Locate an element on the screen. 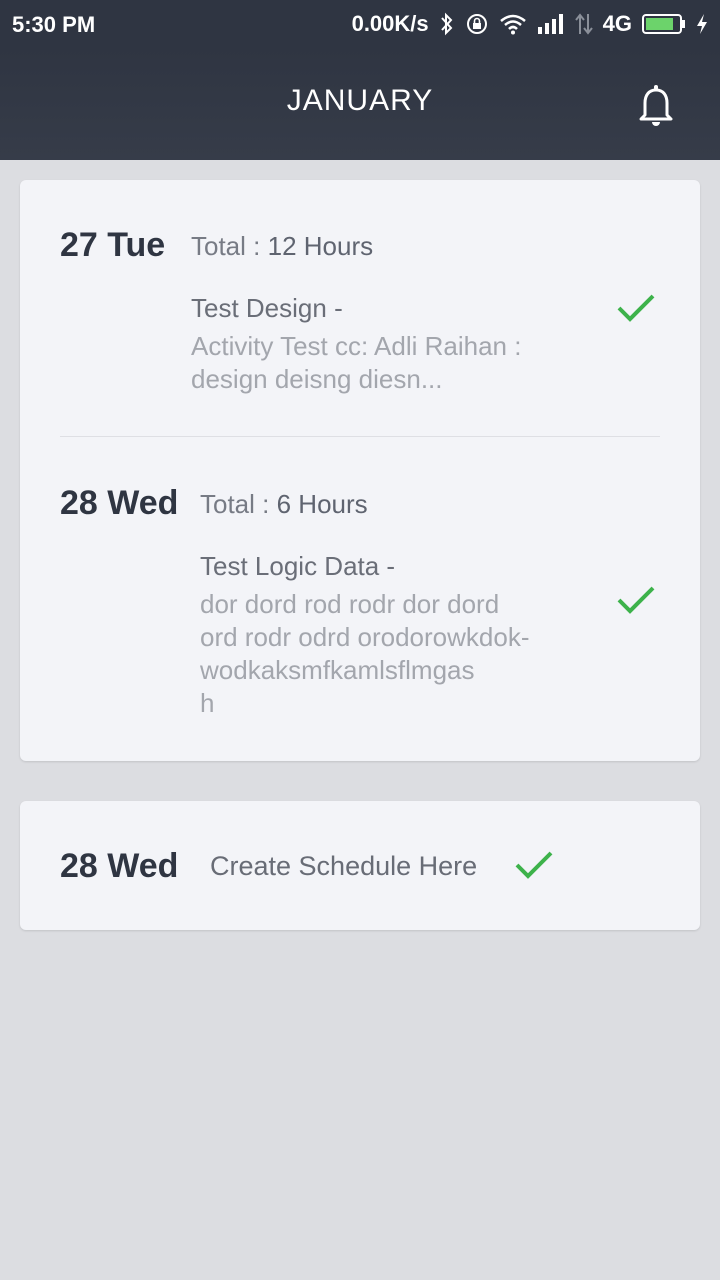  wifi-icon is located at coordinates (513, 24).